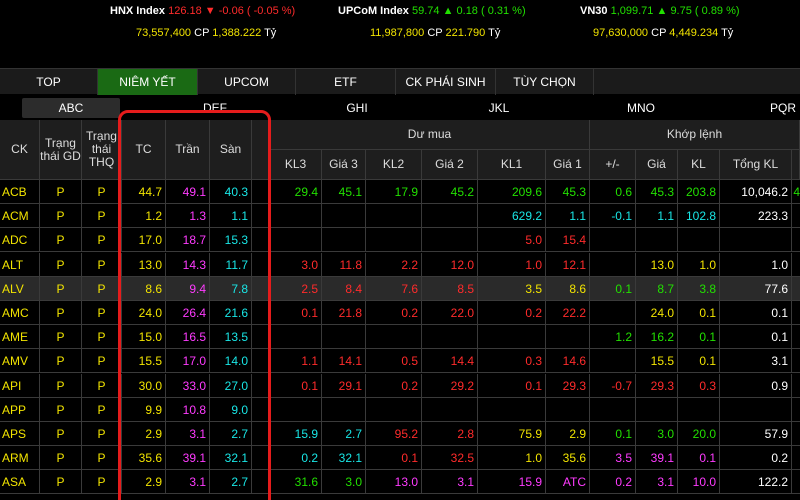 The image size is (800, 500). Describe the element at coordinates (394, 482) in the screenshot. I see `cell-kl2: 13.0` at that location.